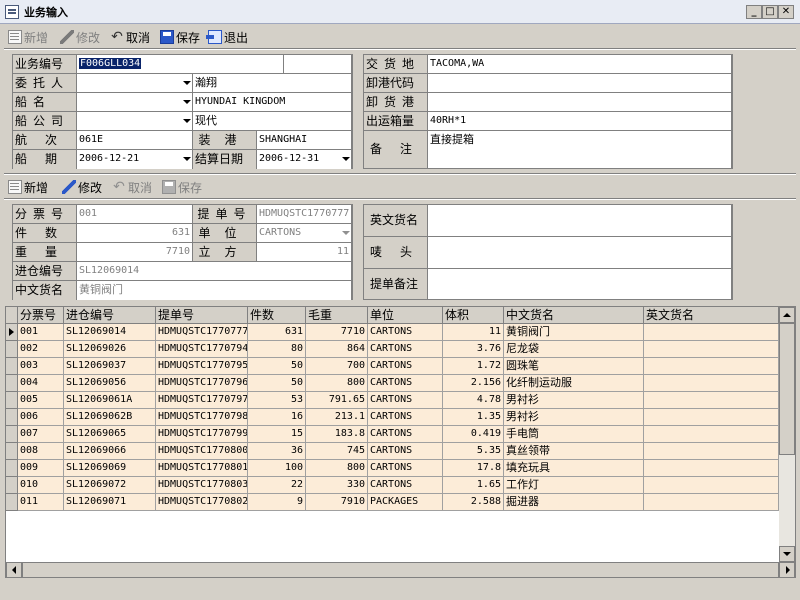 The image size is (800, 600). What do you see at coordinates (337, 349) in the screenshot?
I see `cell-weight: 864` at bounding box center [337, 349].